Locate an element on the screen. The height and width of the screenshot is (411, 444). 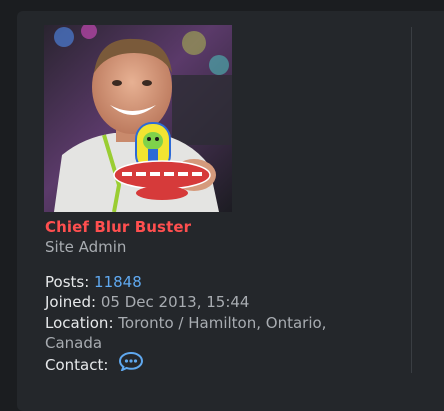
joined-row: Joined: 05 Dec 2013, 15:44 is located at coordinates (147, 302).